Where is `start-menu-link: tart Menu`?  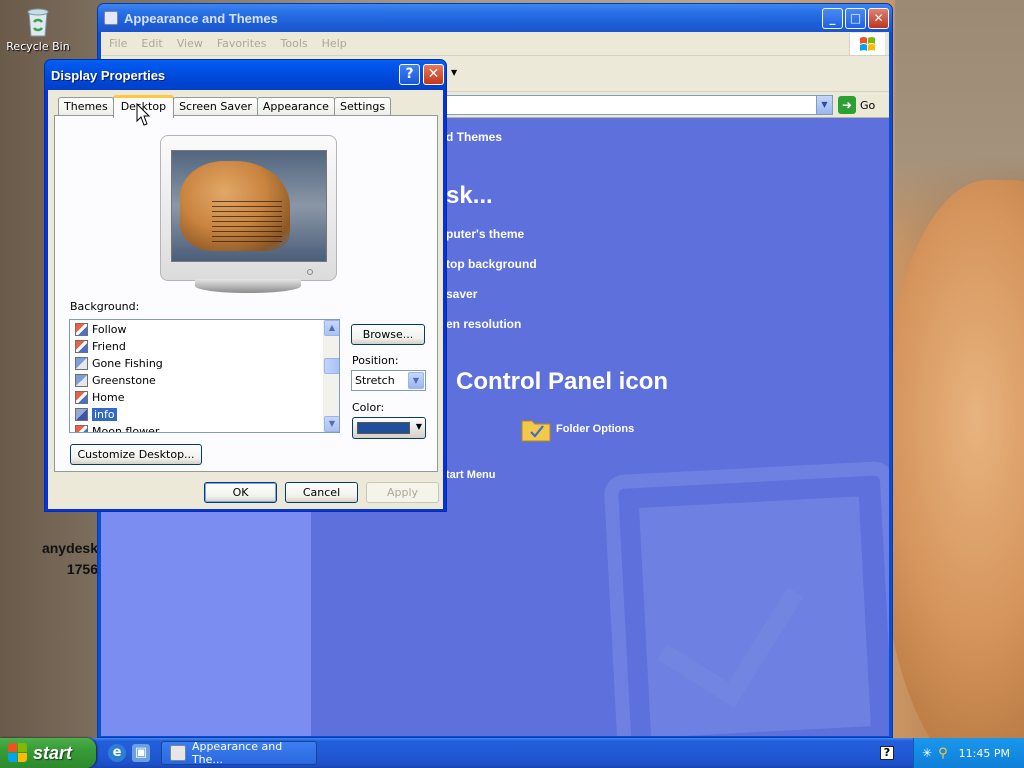
start-menu-link: tart Menu is located at coordinates (471, 475).